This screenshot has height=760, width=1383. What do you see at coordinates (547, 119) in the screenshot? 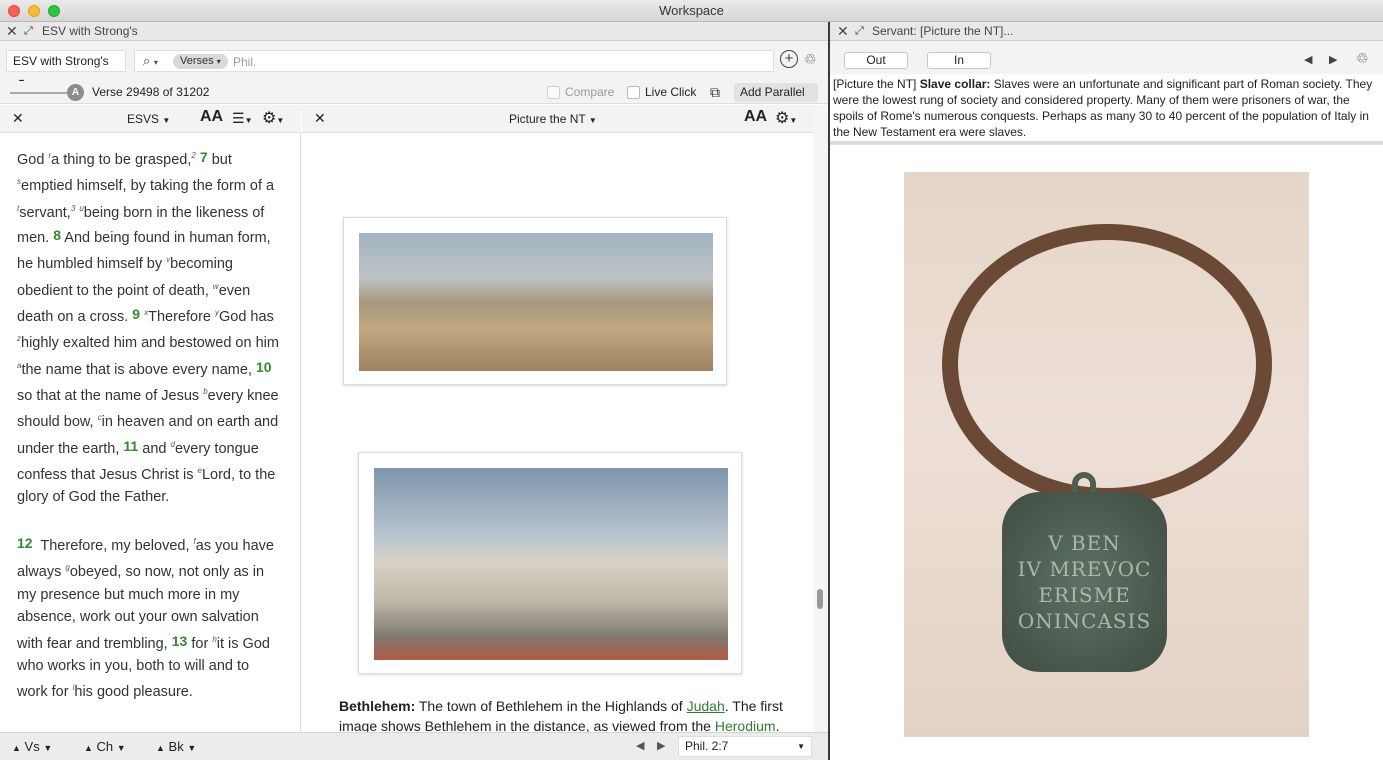
I see `picture-pane-title: Picture the NT` at bounding box center [547, 119].